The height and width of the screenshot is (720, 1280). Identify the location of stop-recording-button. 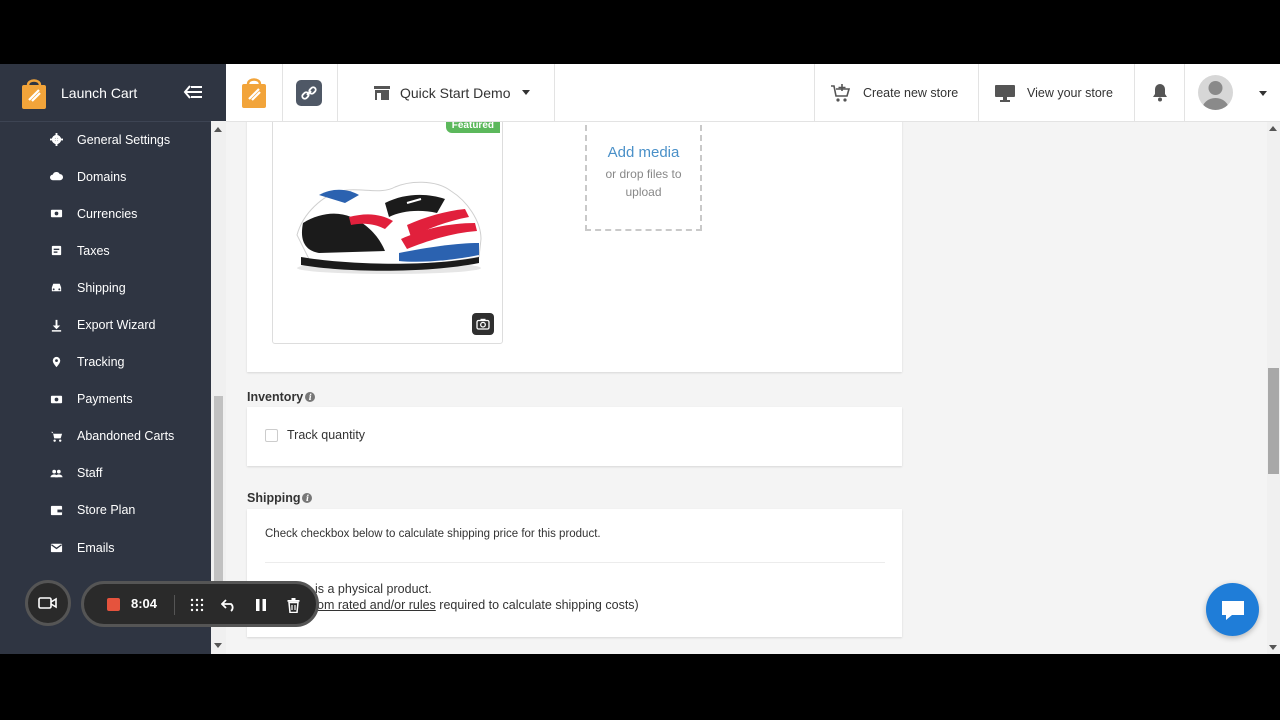
(113, 604).